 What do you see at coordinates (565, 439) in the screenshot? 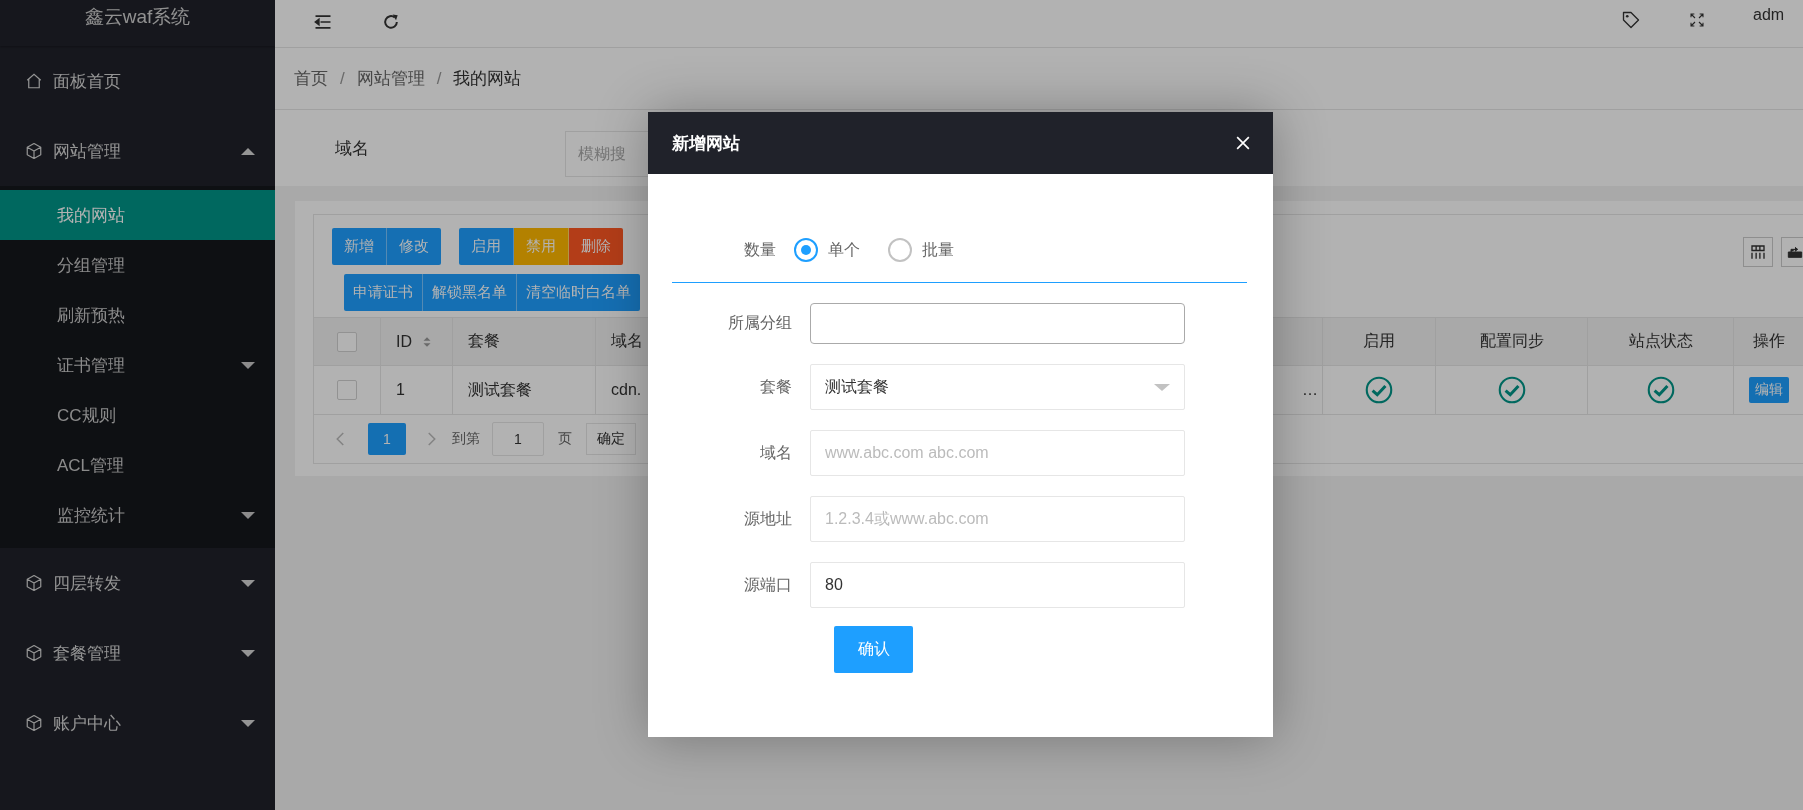
I see `page-suffix: 页` at bounding box center [565, 439].